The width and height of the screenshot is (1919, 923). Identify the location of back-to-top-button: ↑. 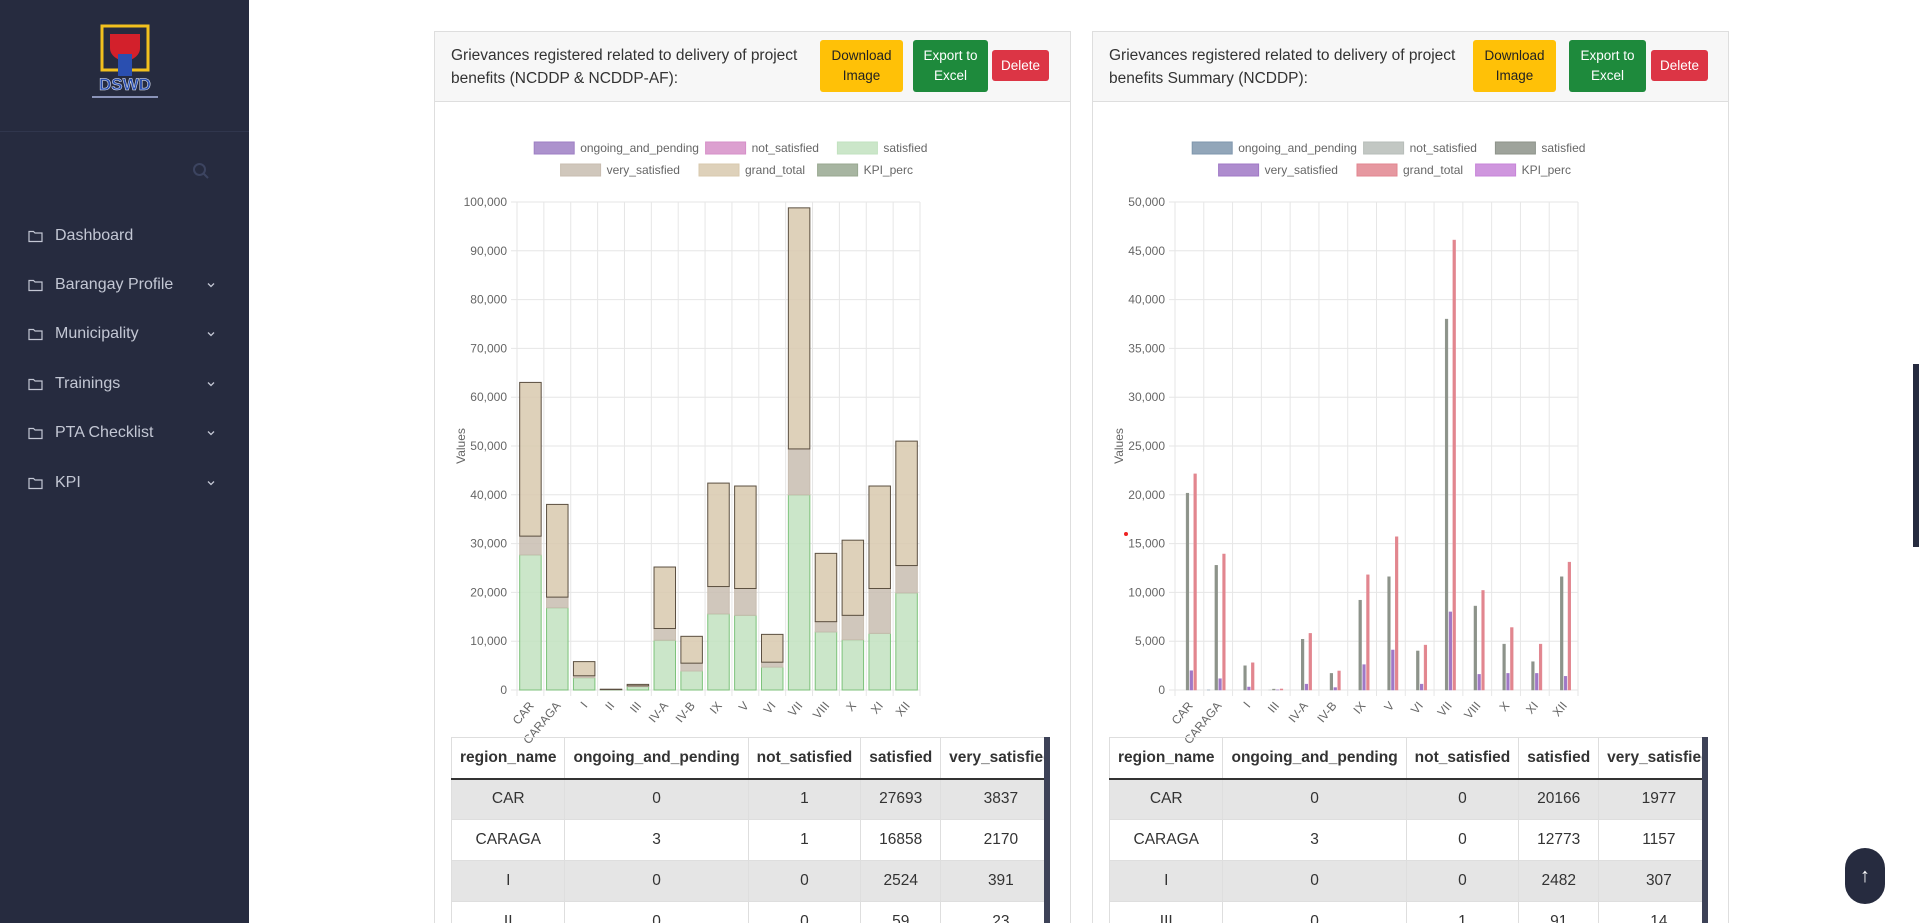
(1865, 876).